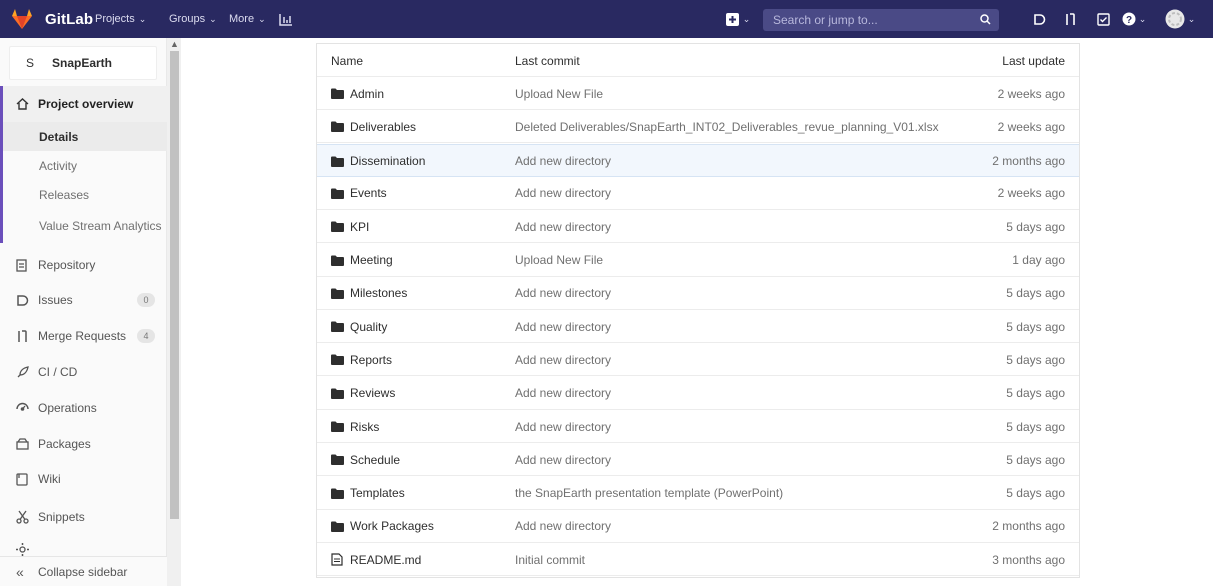 This screenshot has width=1213, height=586. What do you see at coordinates (83, 165) in the screenshot?
I see `sidebar-subitem-activity: Activity` at bounding box center [83, 165].